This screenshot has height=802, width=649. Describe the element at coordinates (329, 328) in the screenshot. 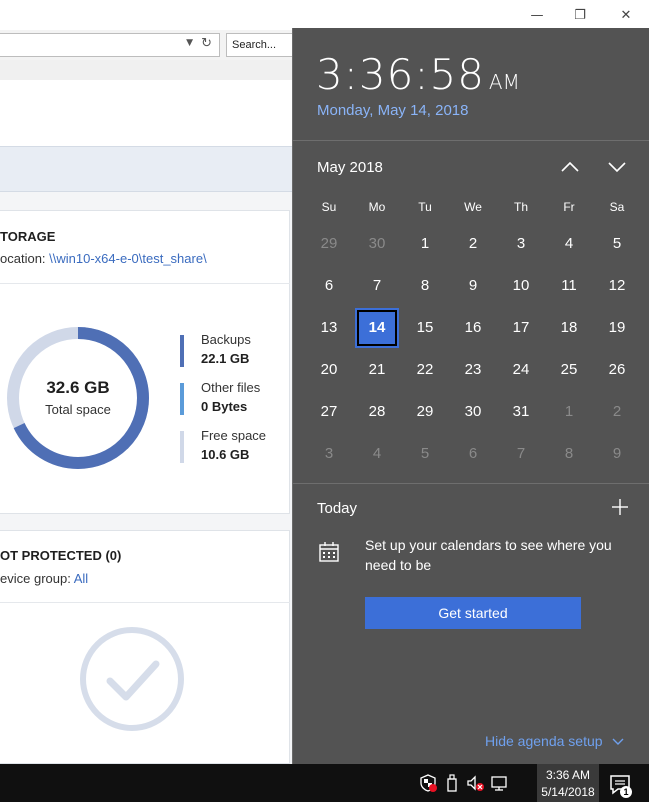

I see `calendar-day: 13` at that location.